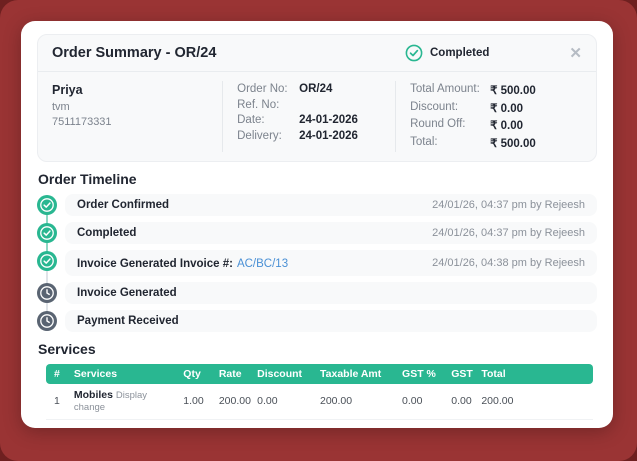 This screenshot has height=461, width=637. What do you see at coordinates (445, 89) in the screenshot?
I see `total-amount-label: Total Amount:` at bounding box center [445, 89].